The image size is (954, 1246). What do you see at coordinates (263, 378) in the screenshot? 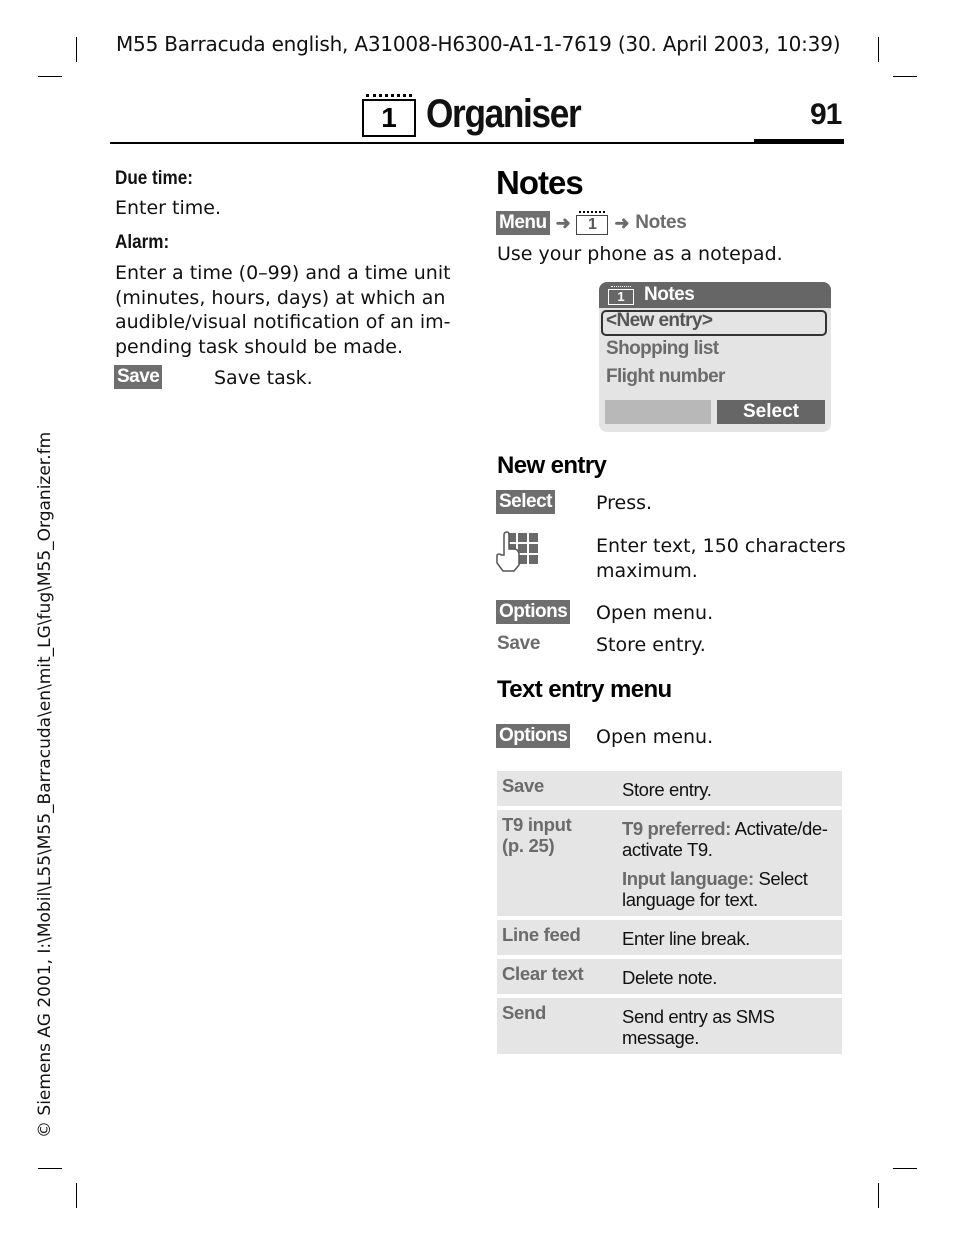
I see `save-task-text: Save task.` at bounding box center [263, 378].